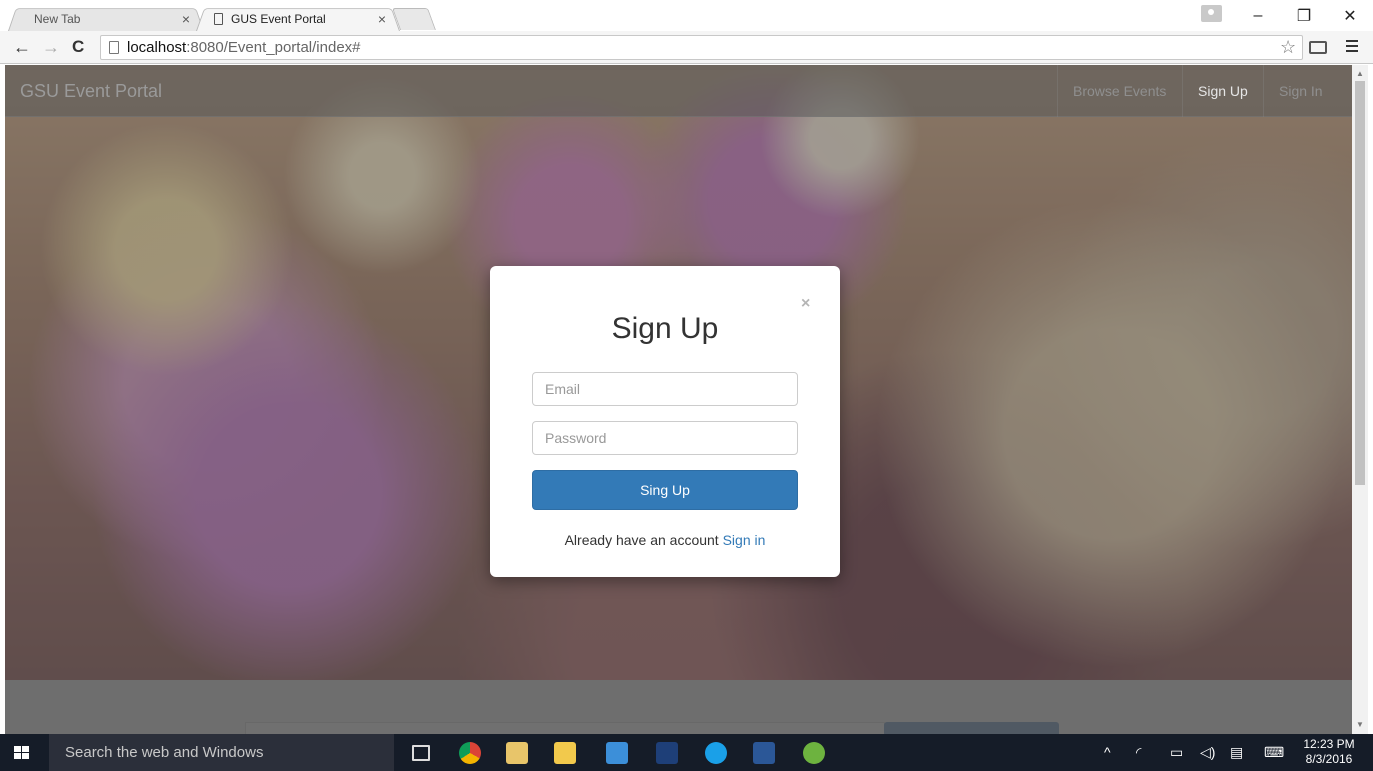  Describe the element at coordinates (1360, 73) in the screenshot. I see `scroll-up-icon: ▲` at that location.